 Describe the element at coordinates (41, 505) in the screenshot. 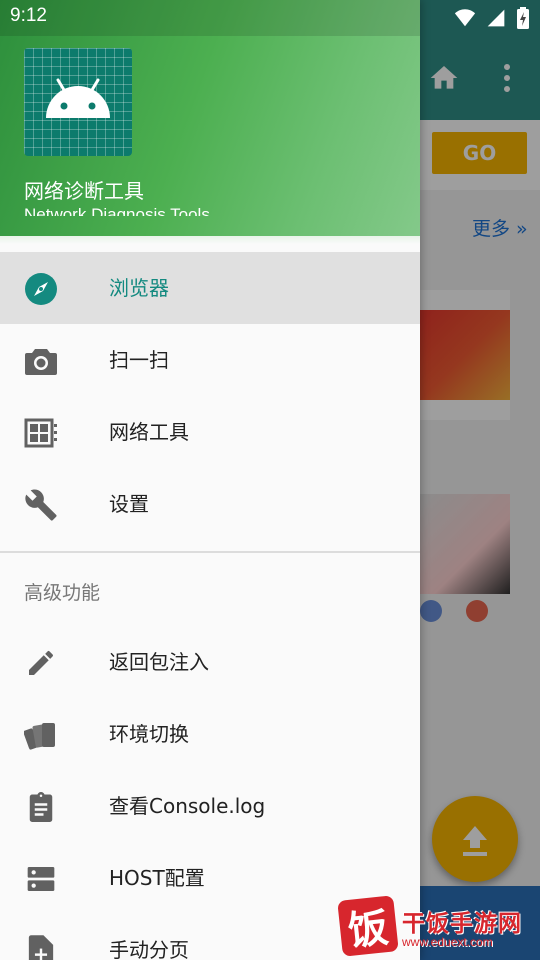

I see `wrench-icon` at that location.